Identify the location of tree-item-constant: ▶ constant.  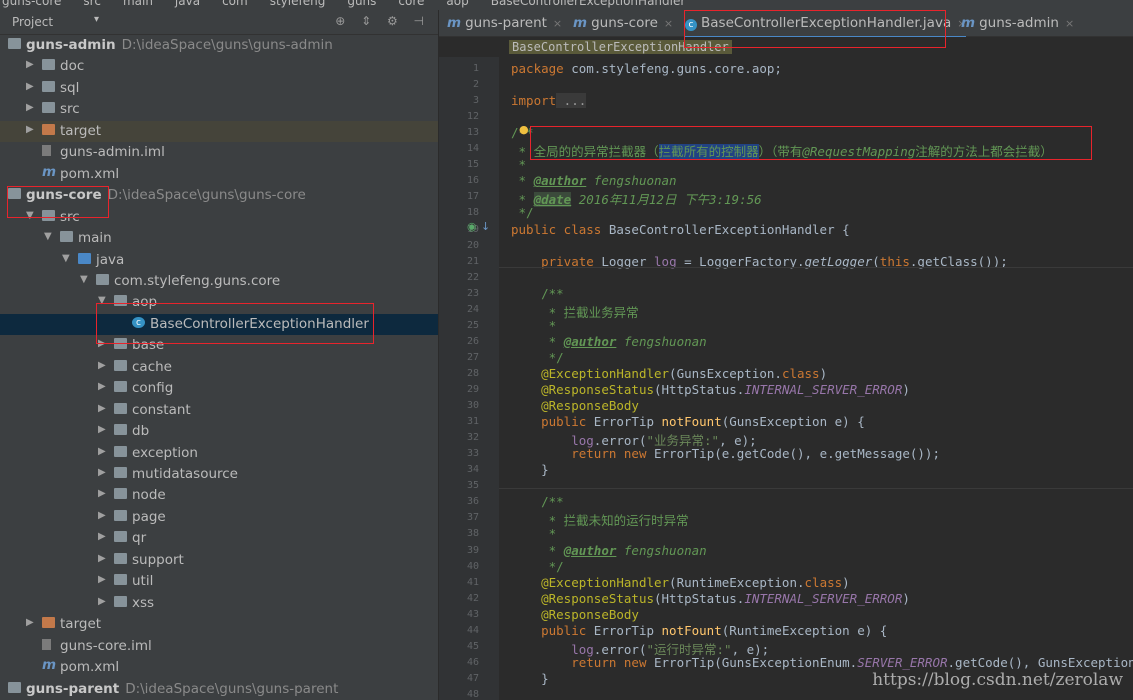
(219, 410).